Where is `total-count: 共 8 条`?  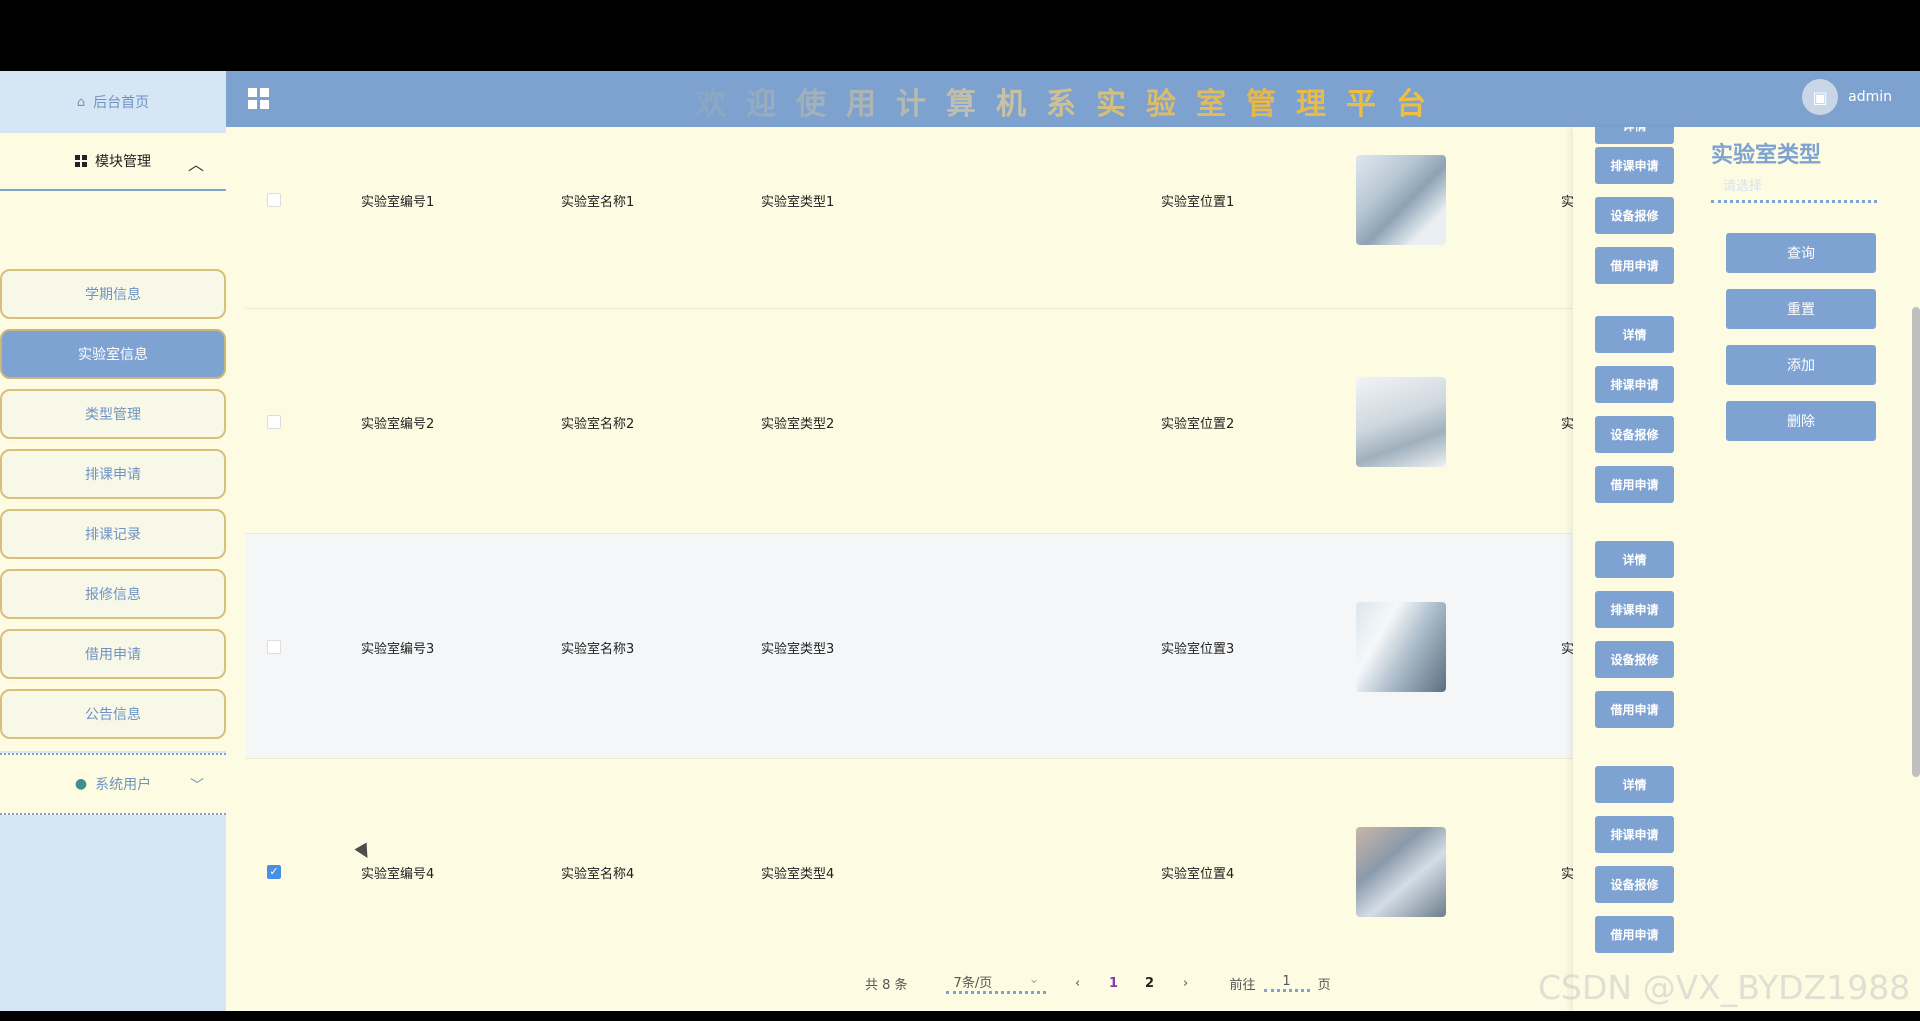
total-count: 共 8 条 is located at coordinates (886, 985).